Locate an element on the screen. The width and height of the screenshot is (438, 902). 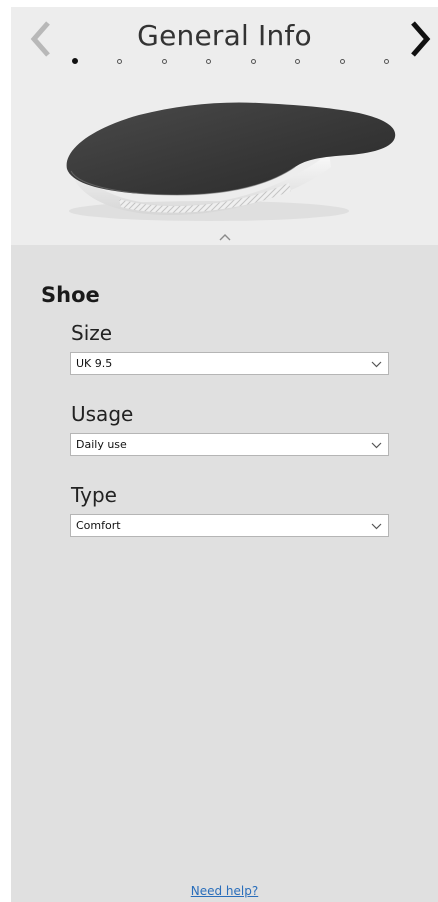
size-select-value: UK 9.5 is located at coordinates (94, 363).